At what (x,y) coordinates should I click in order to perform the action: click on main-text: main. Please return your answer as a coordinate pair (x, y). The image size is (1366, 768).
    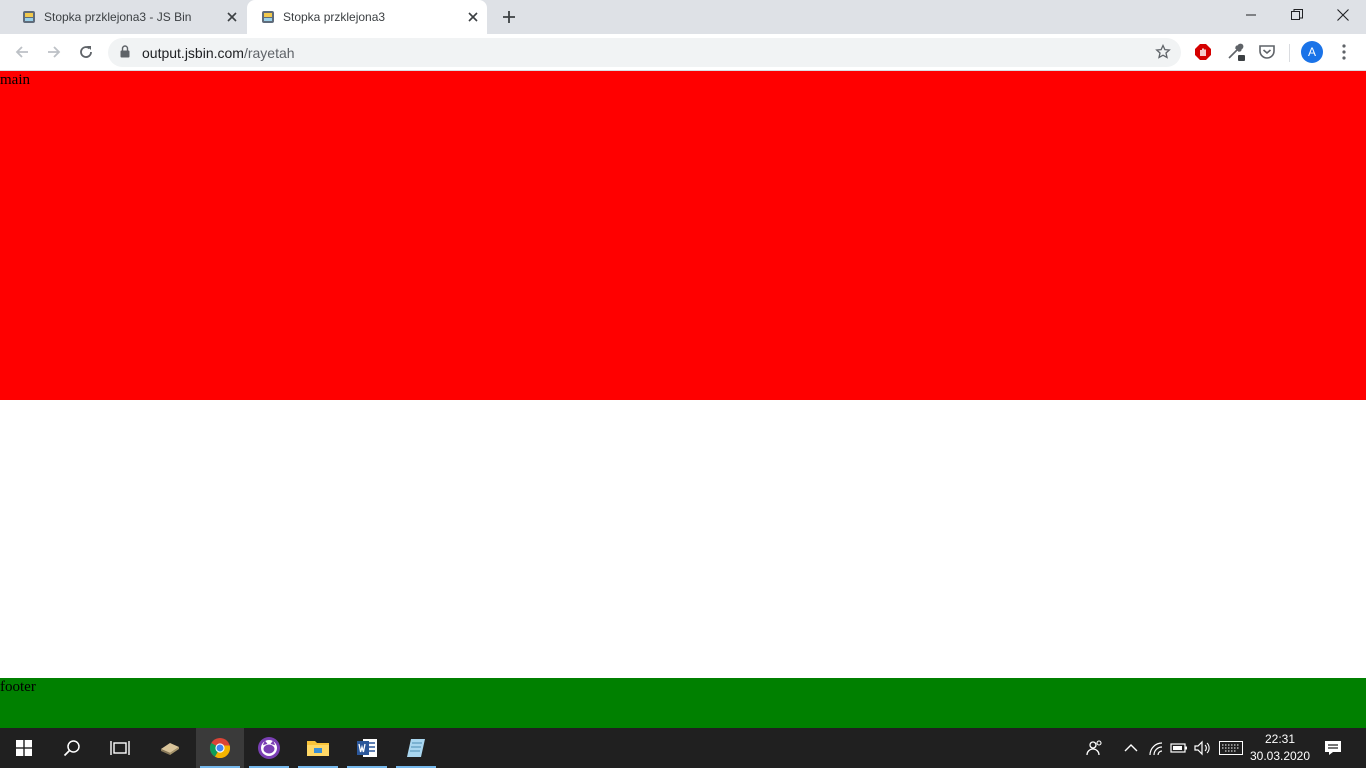
    Looking at the image, I should click on (15, 80).